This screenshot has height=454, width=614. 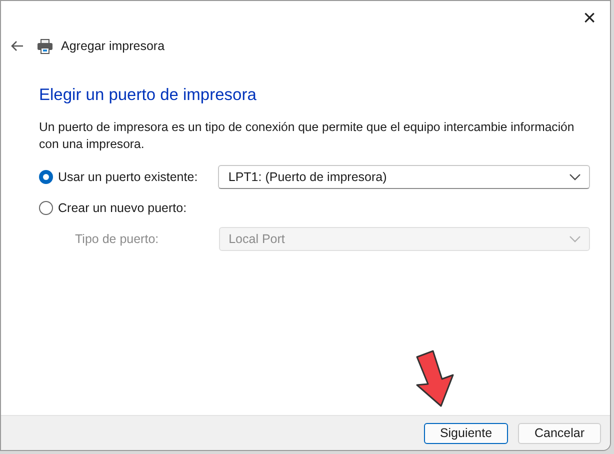 What do you see at coordinates (113, 46) in the screenshot?
I see `dialog-title: Agregar impresora` at bounding box center [113, 46].